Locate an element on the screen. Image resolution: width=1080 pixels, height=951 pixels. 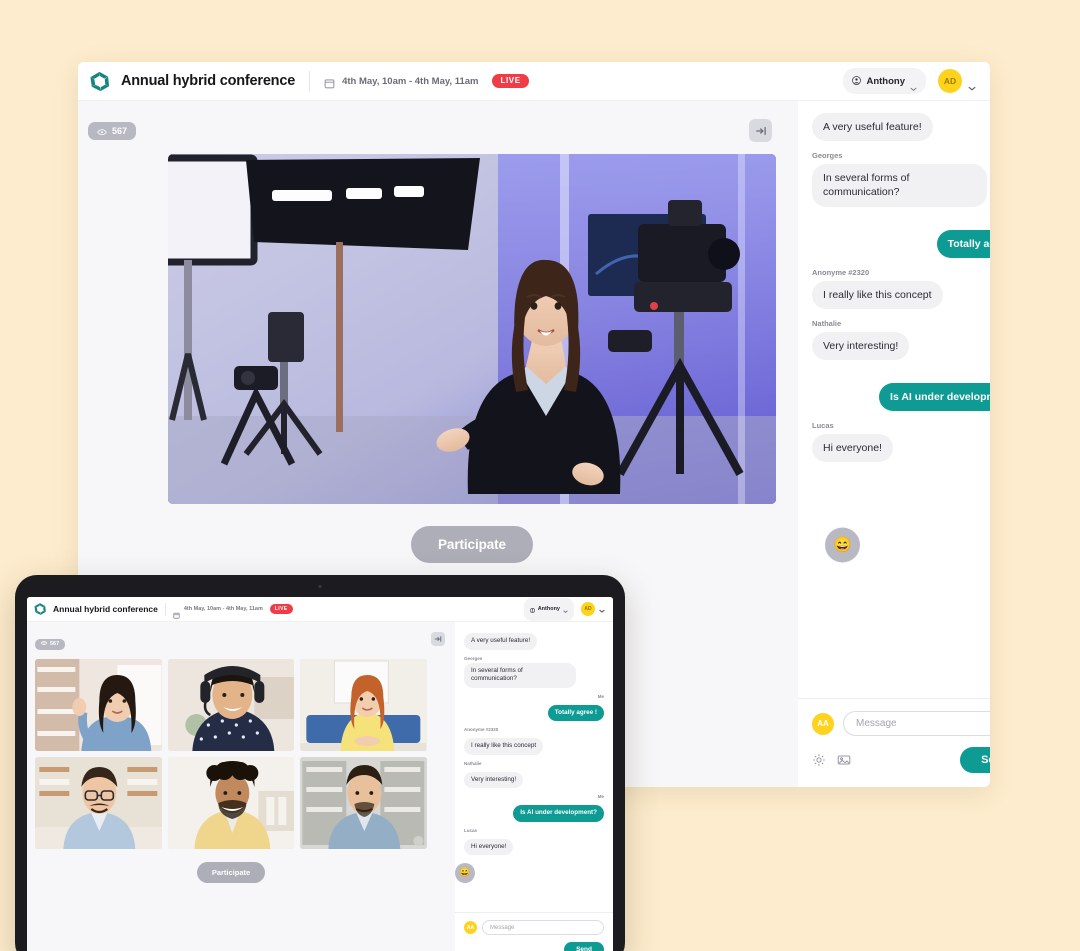
stage-topbar: 567 is located at coordinates (432, 131).